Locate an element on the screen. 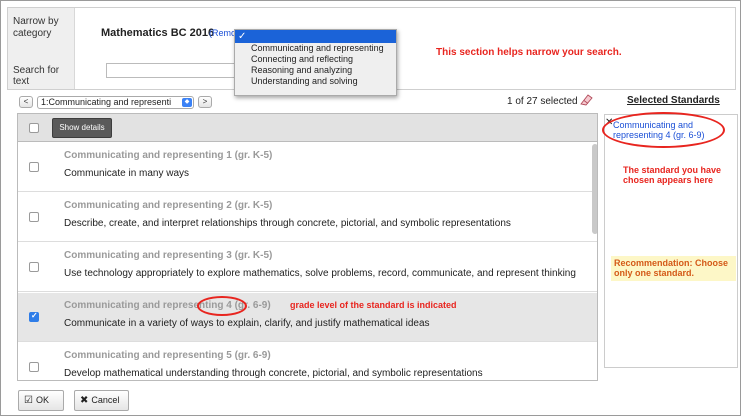 This screenshot has height=416, width=741. dropdown-item: Understanding and solving is located at coordinates (315, 81).